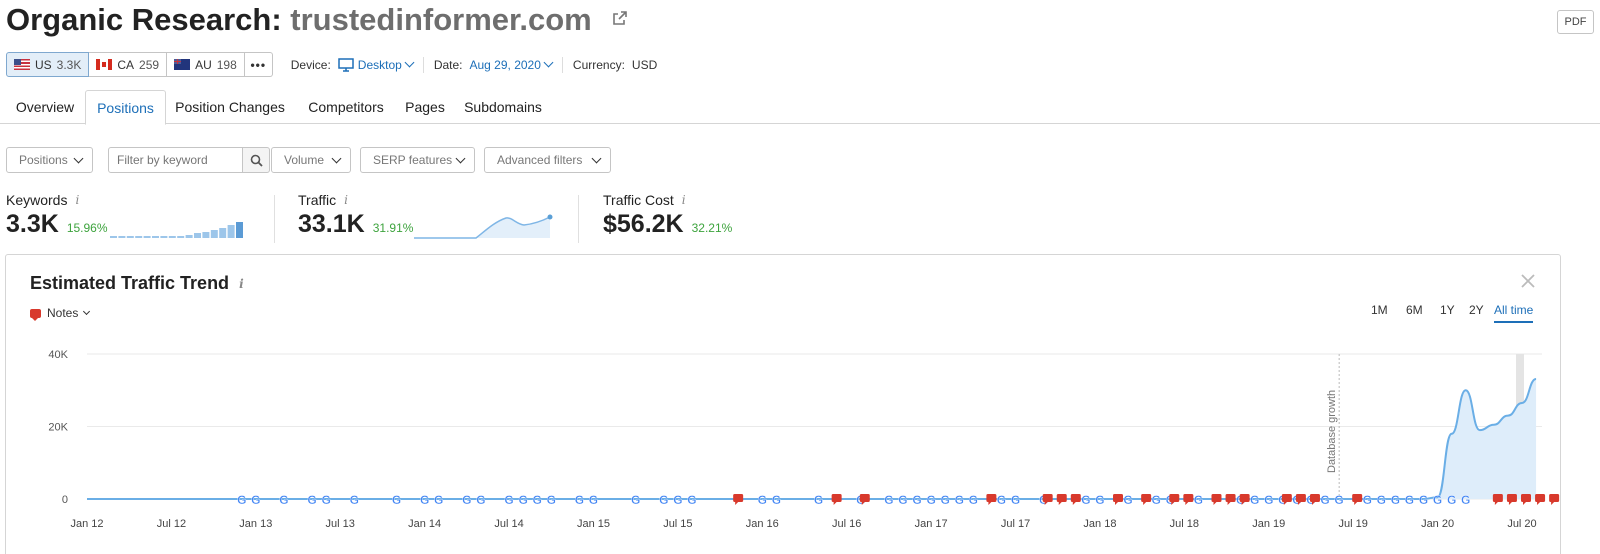 The height and width of the screenshot is (554, 1600). Describe the element at coordinates (1528, 281) in the screenshot. I see `close-icon` at that location.